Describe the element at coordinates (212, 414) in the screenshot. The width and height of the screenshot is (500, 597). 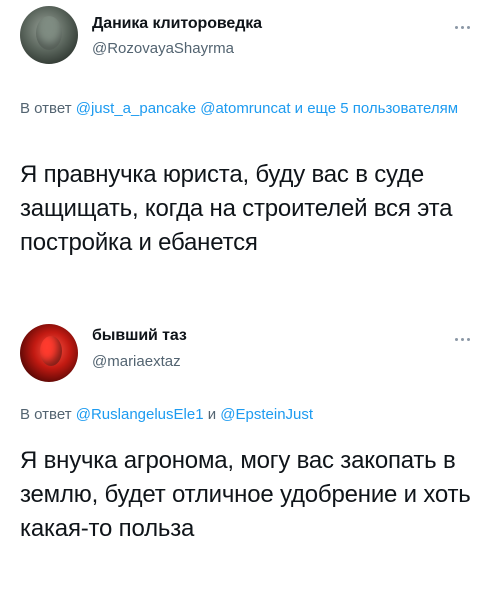
I see `reply-conjunction: и` at that location.